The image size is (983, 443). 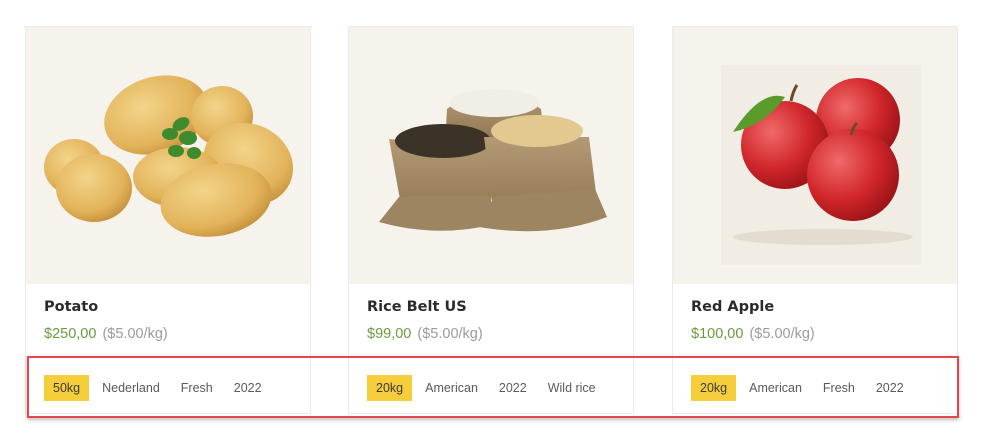 What do you see at coordinates (732, 307) in the screenshot?
I see `product-title: Red Apple` at bounding box center [732, 307].